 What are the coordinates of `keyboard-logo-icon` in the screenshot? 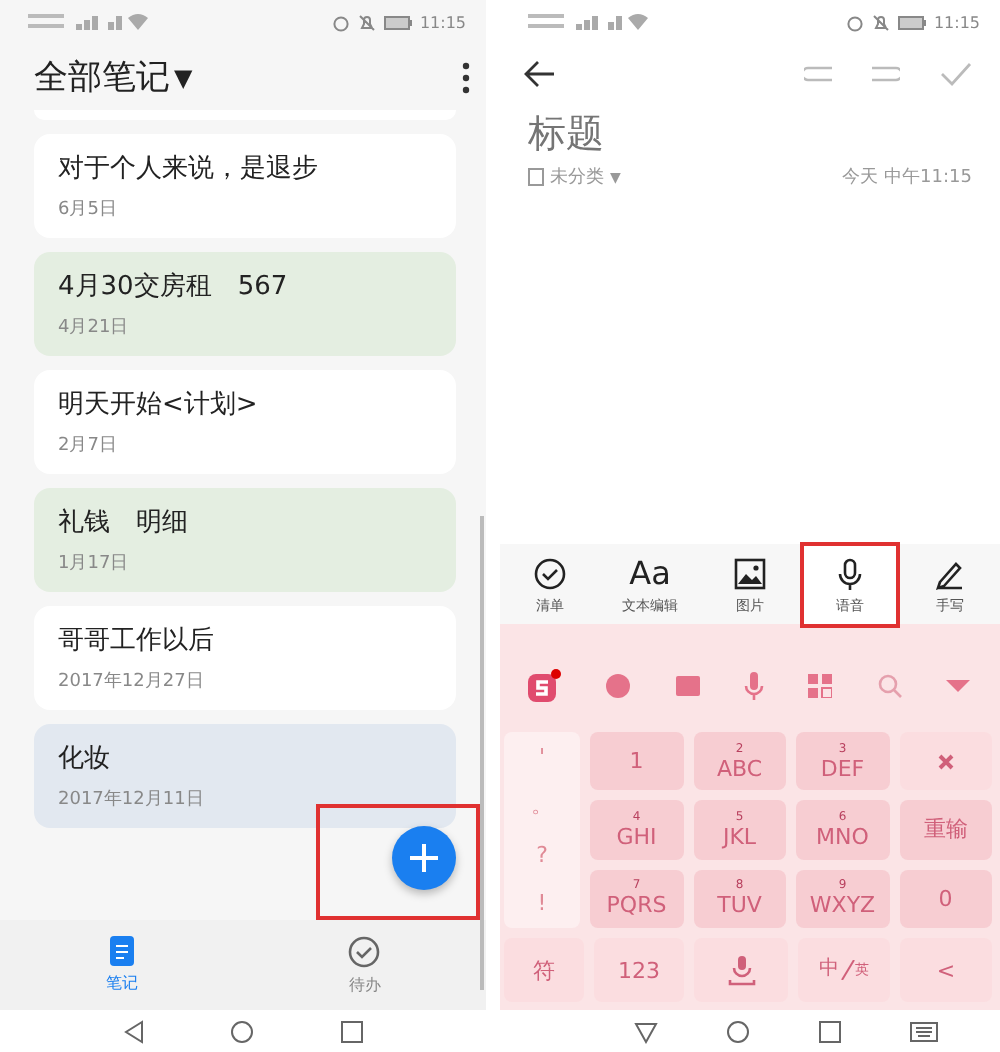 It's located at (544, 686).